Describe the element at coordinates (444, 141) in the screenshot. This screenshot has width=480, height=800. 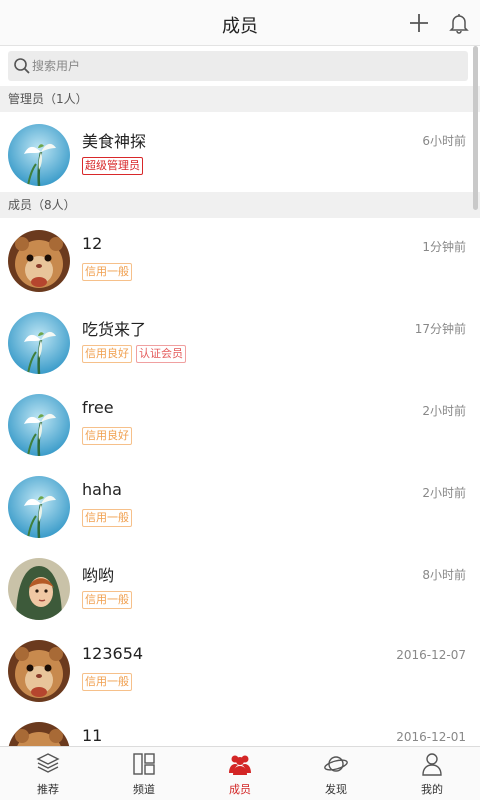
I see `member-time: 6小时前` at that location.